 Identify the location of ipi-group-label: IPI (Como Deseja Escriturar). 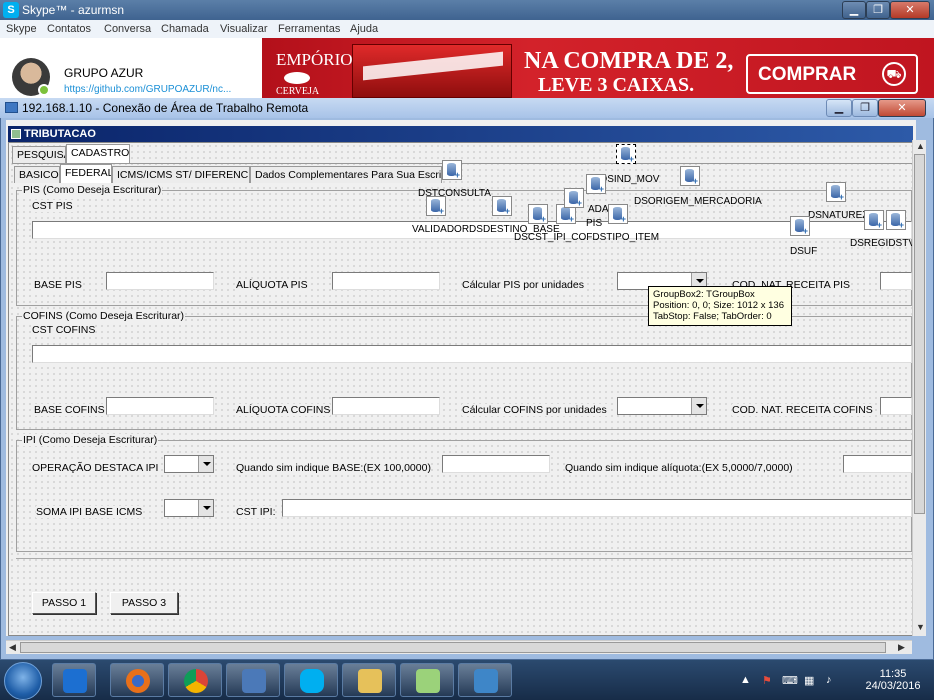
(90, 440).